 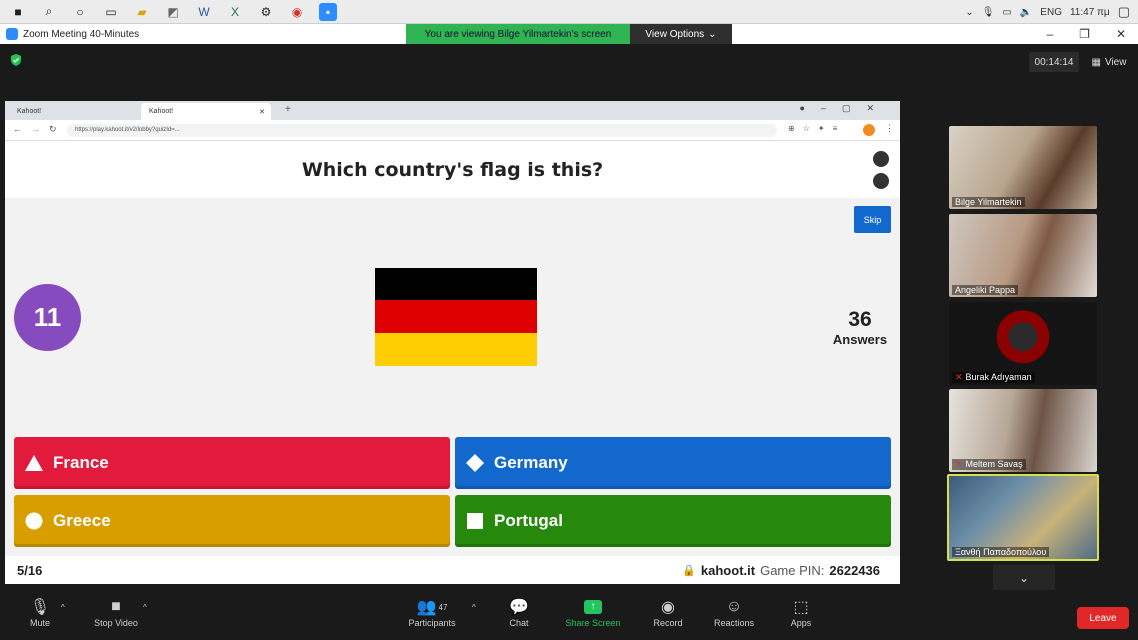 I want to click on chat-icon: 💬, so click(x=519, y=607).